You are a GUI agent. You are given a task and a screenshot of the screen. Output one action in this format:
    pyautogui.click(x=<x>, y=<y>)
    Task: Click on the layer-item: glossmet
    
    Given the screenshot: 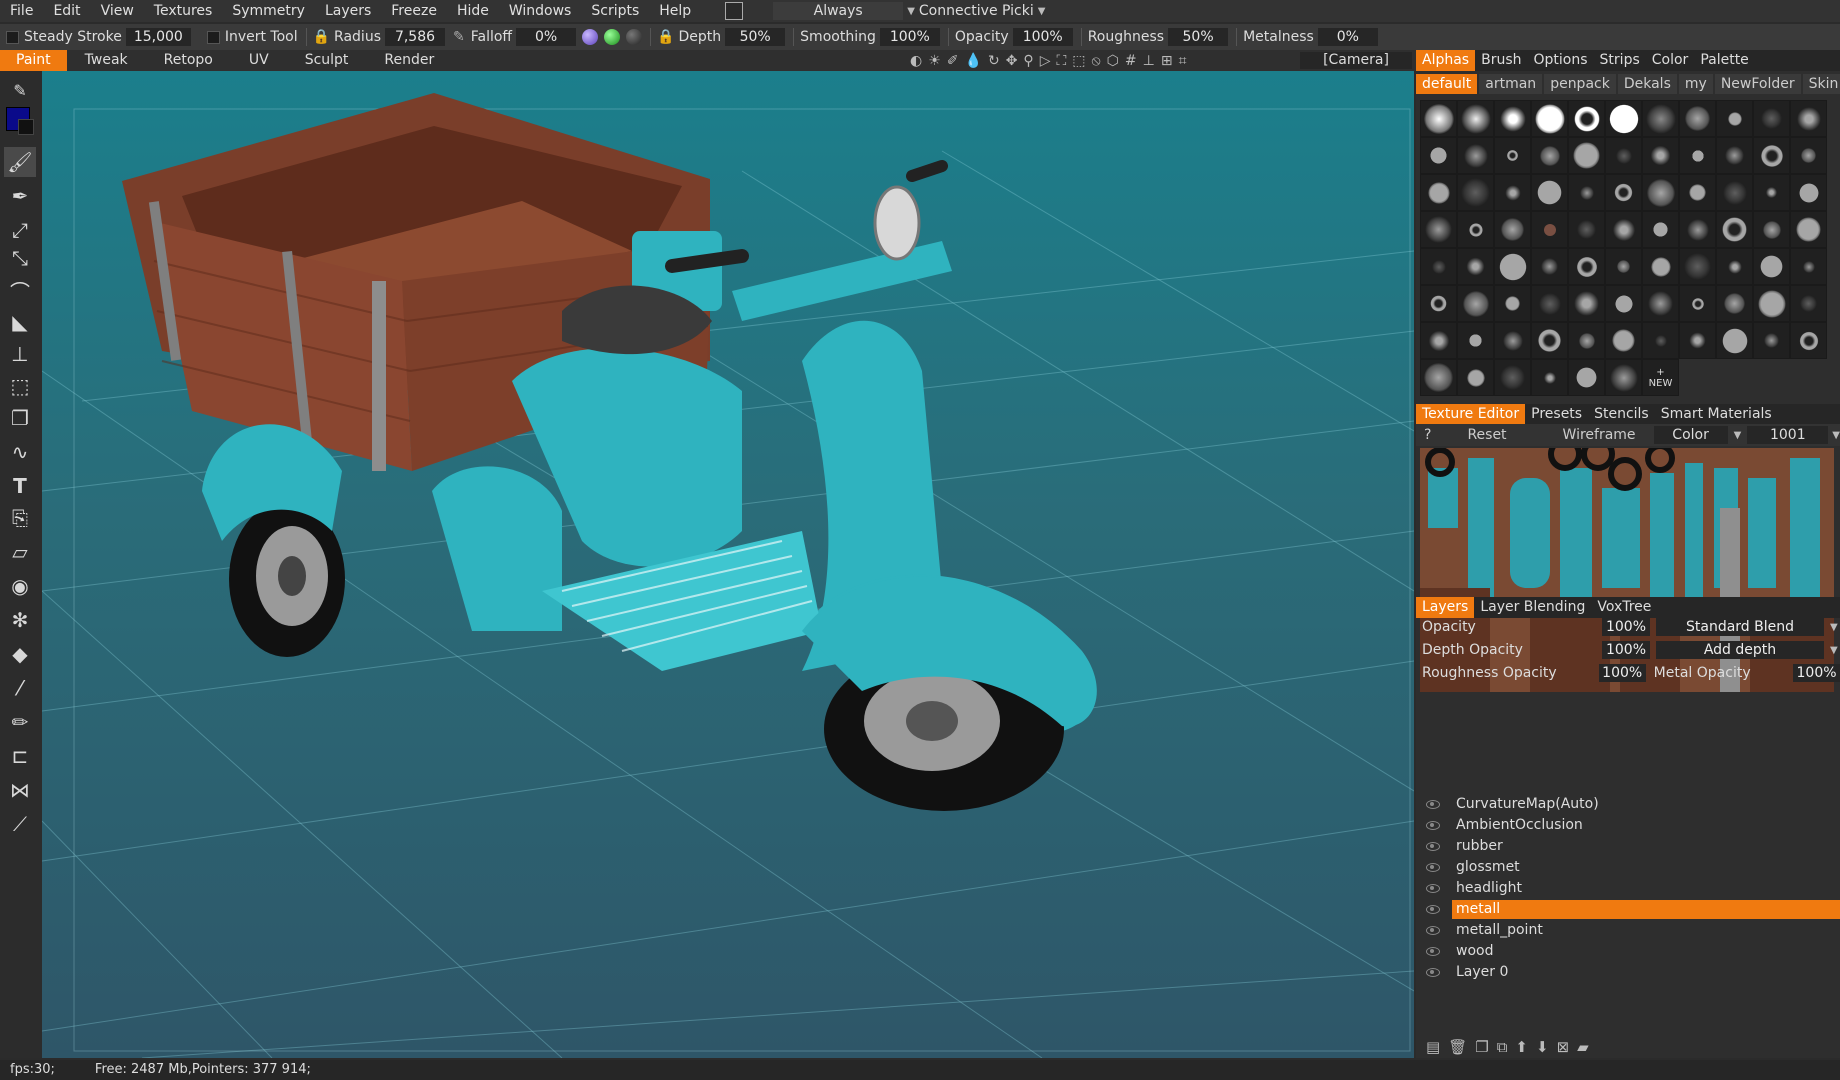 What is the action you would take?
    pyautogui.click(x=1628, y=867)
    